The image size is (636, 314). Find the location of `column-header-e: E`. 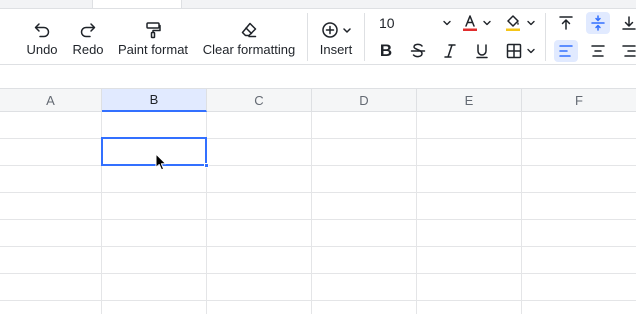

column-header-e: E is located at coordinates (469, 100).